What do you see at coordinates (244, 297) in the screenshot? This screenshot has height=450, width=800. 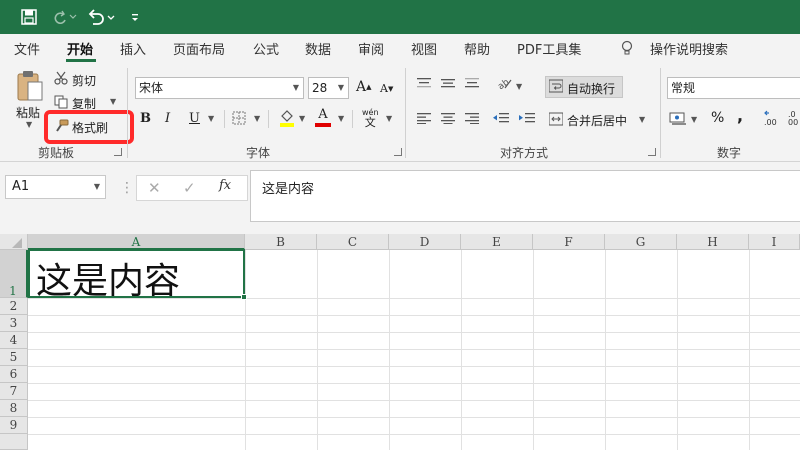 I see `fill-handle` at bounding box center [244, 297].